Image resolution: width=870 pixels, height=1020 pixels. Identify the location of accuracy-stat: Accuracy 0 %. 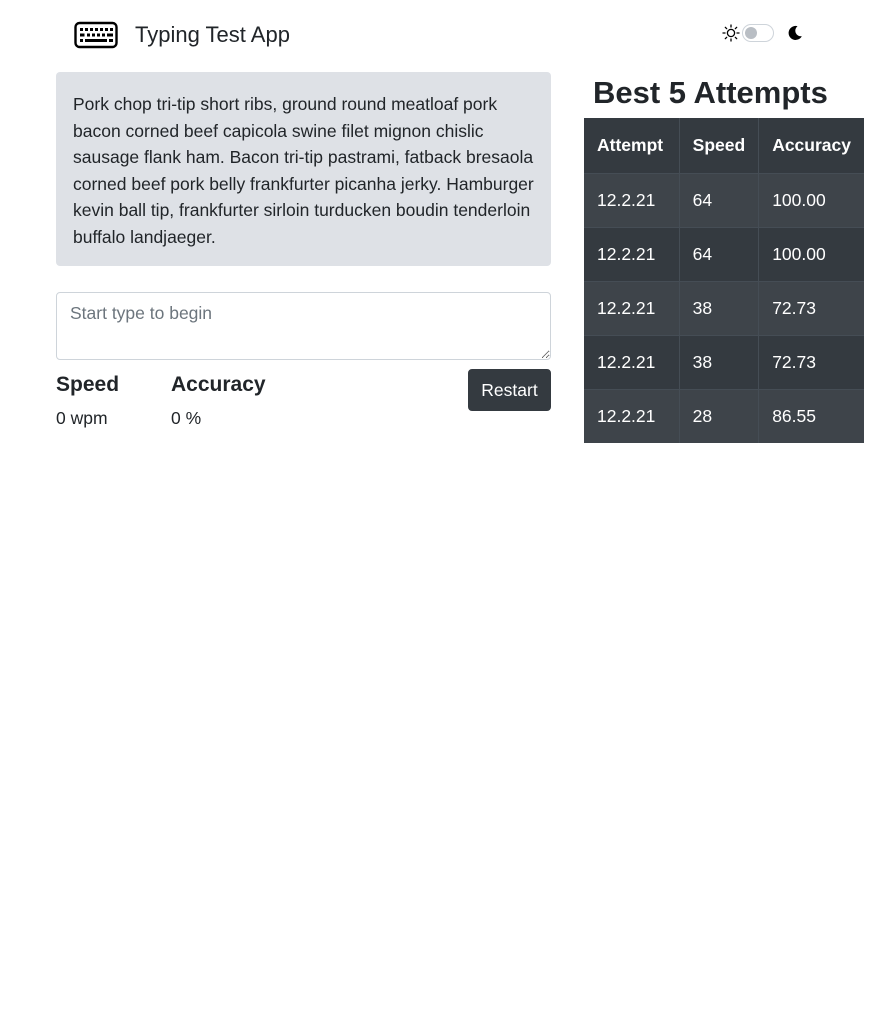
(218, 400).